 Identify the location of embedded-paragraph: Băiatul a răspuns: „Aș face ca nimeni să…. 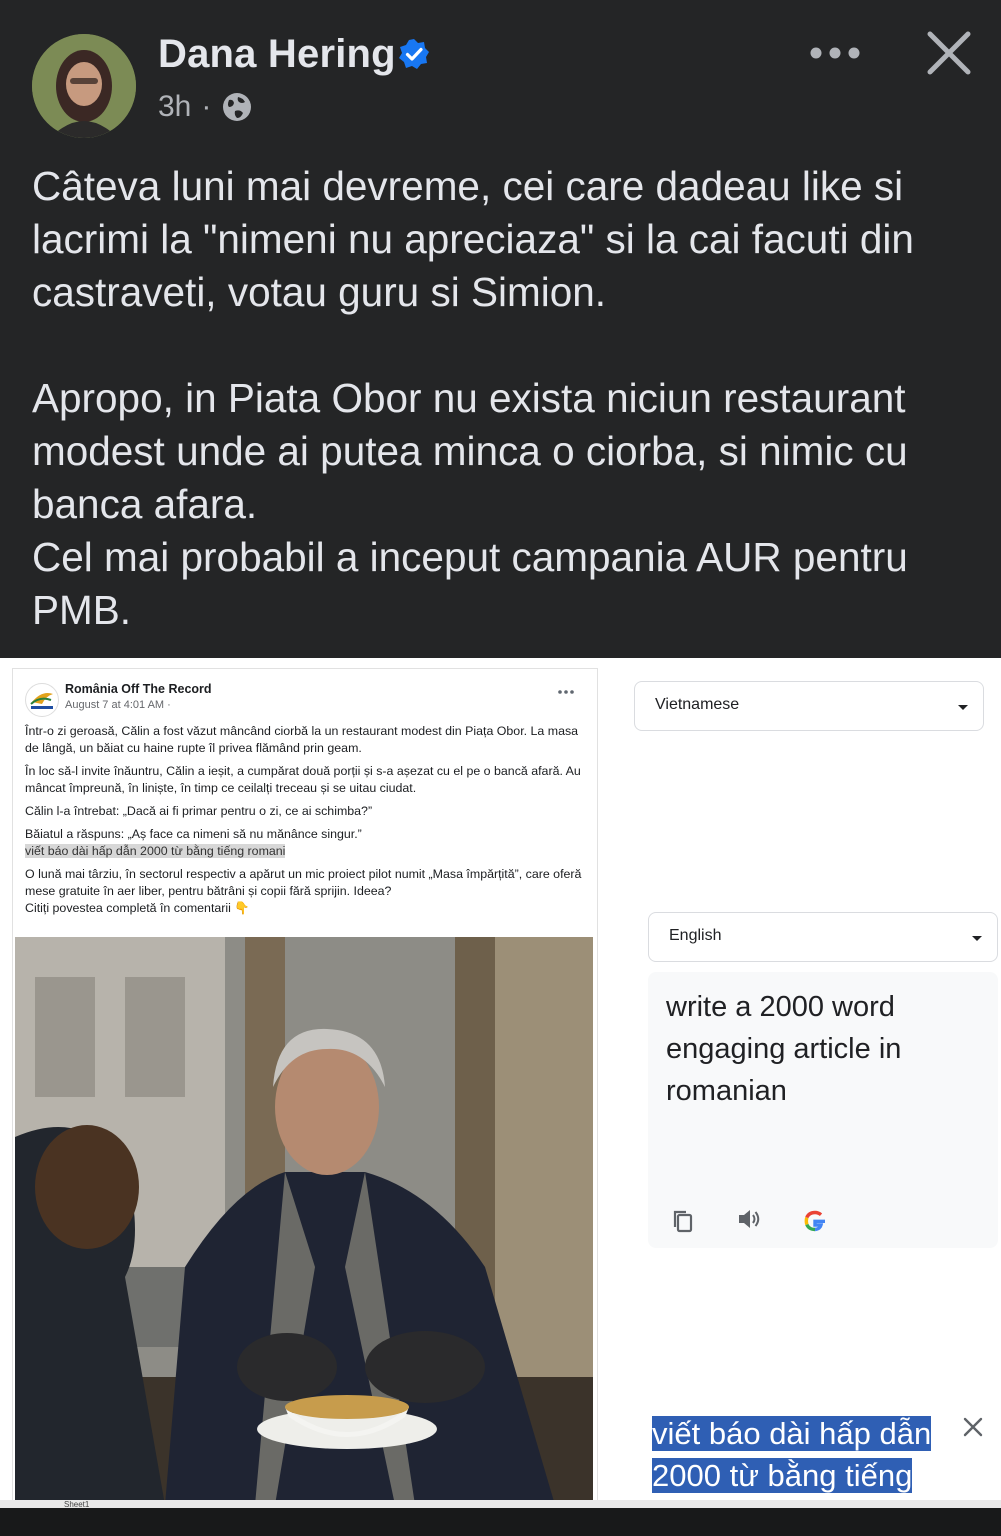
(193, 834).